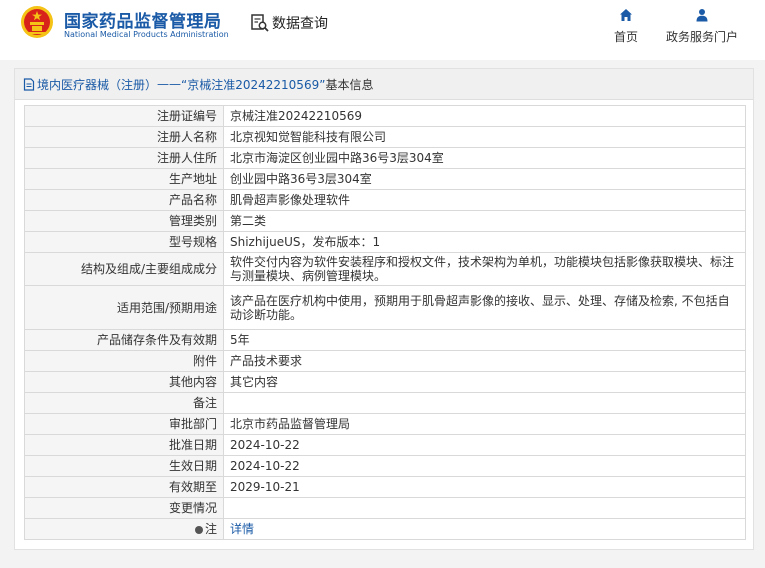 This screenshot has width=765, height=568. What do you see at coordinates (701, 37) in the screenshot?
I see `nav-service-label: 政务服务门户` at bounding box center [701, 37].